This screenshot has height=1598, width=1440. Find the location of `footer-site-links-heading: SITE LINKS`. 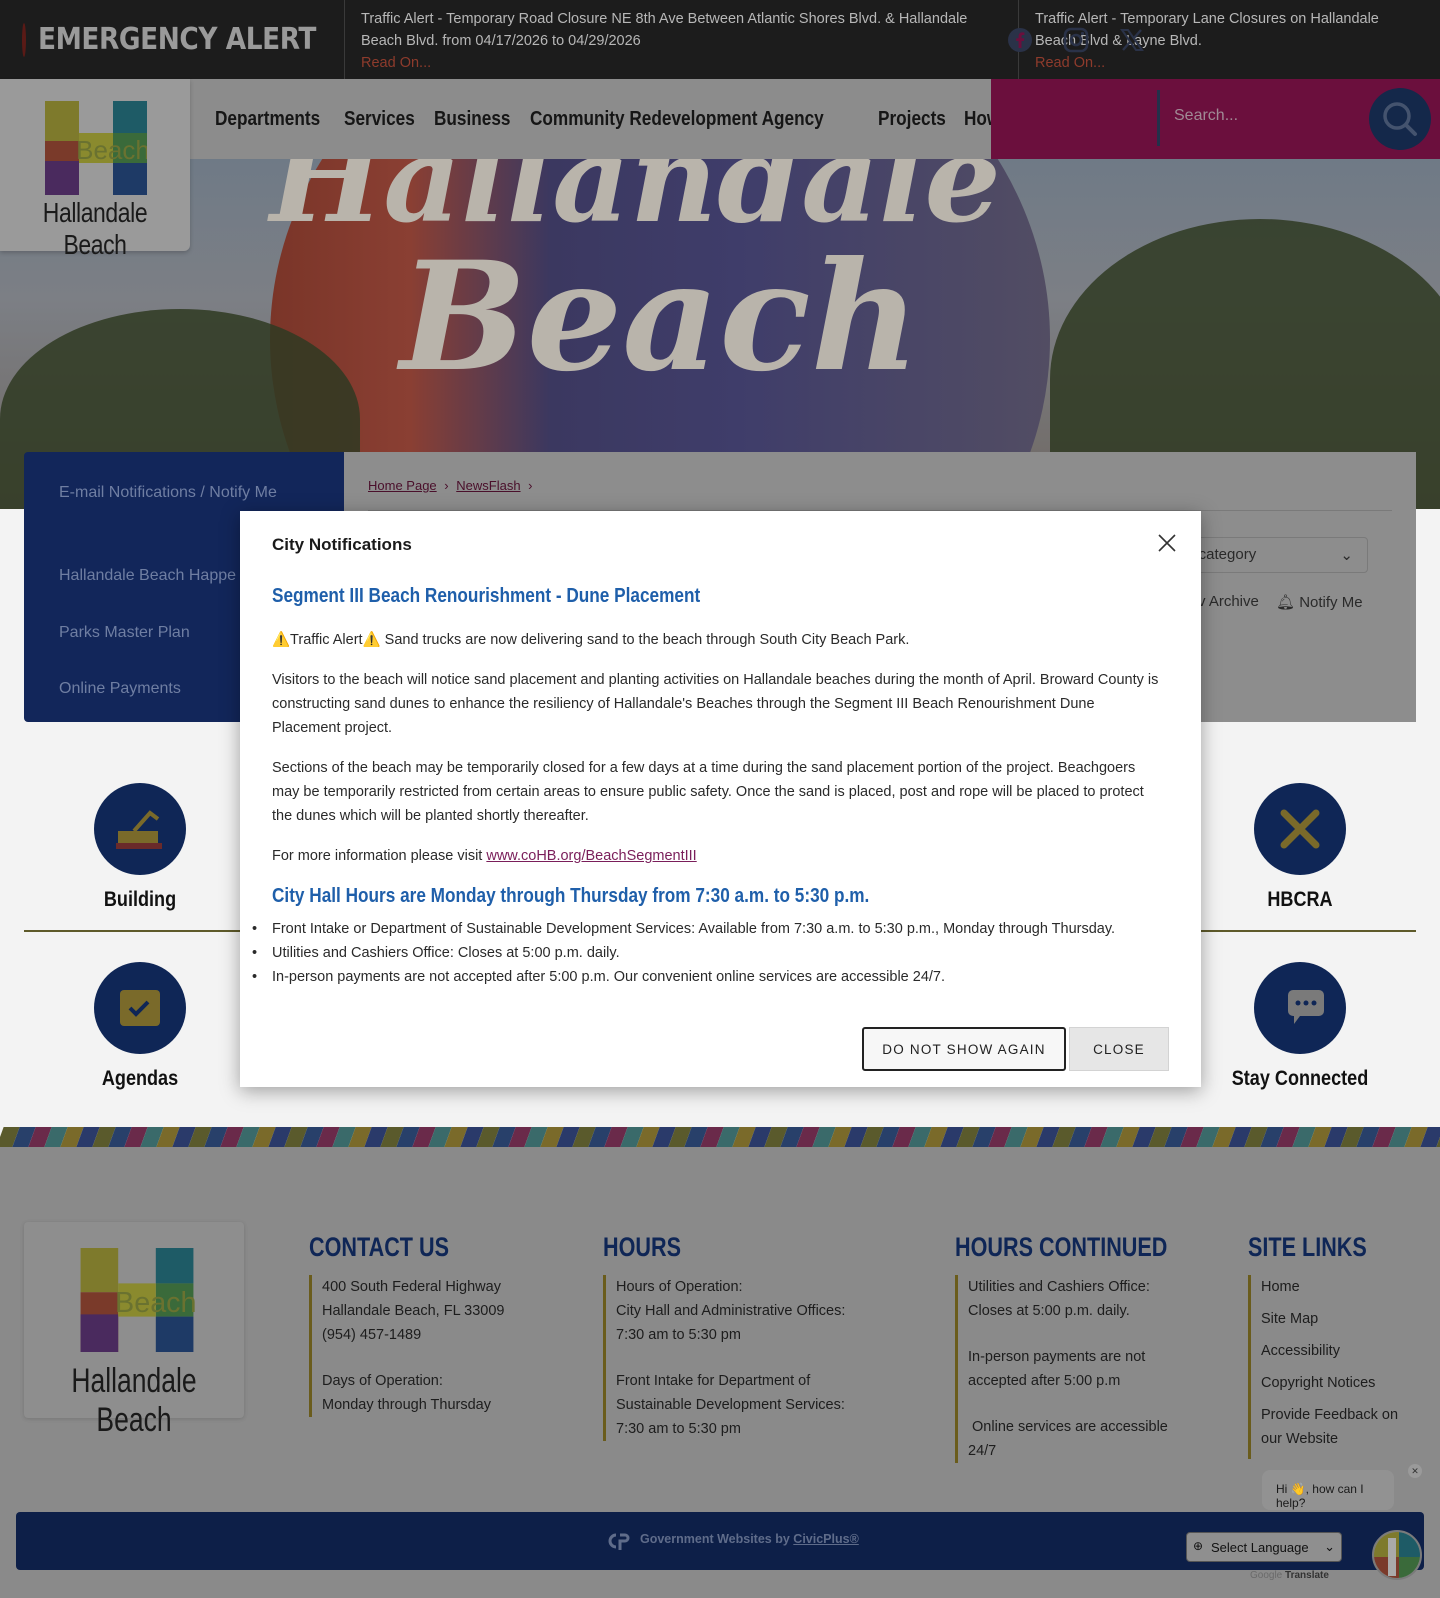

footer-site-links-heading: SITE LINKS is located at coordinates (1307, 1247).